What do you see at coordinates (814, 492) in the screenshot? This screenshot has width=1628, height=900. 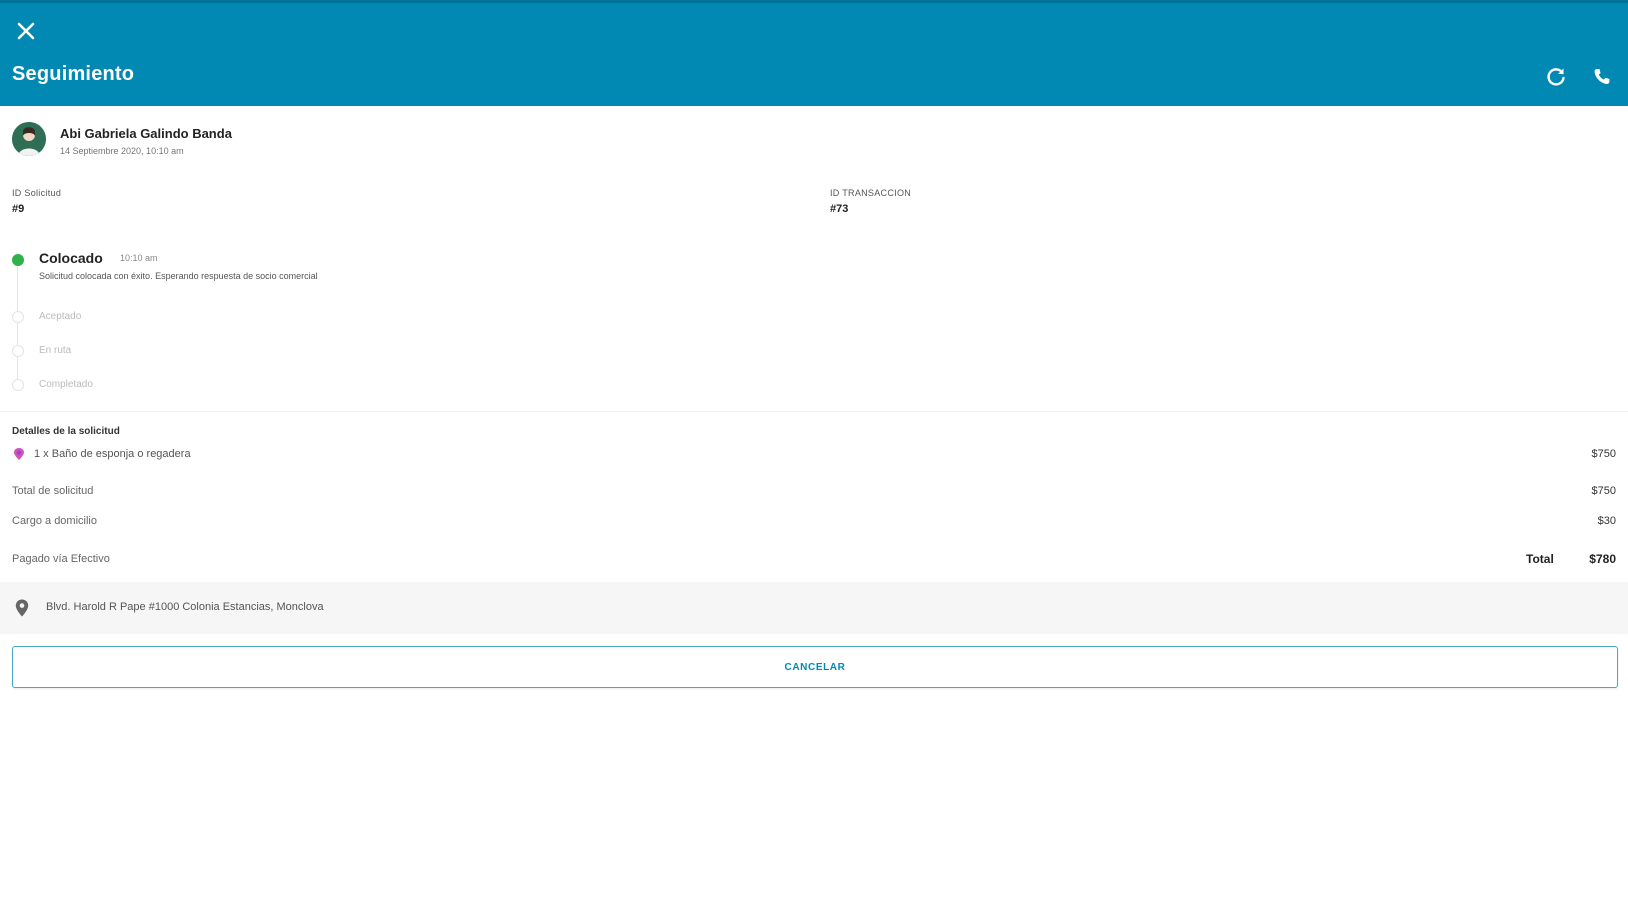 I see `subtotal-row: Total de solicitud $750` at bounding box center [814, 492].